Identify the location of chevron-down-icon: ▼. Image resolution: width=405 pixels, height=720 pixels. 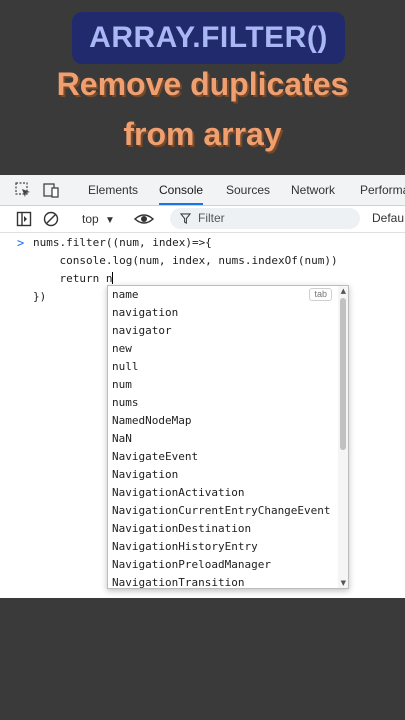
(110, 220).